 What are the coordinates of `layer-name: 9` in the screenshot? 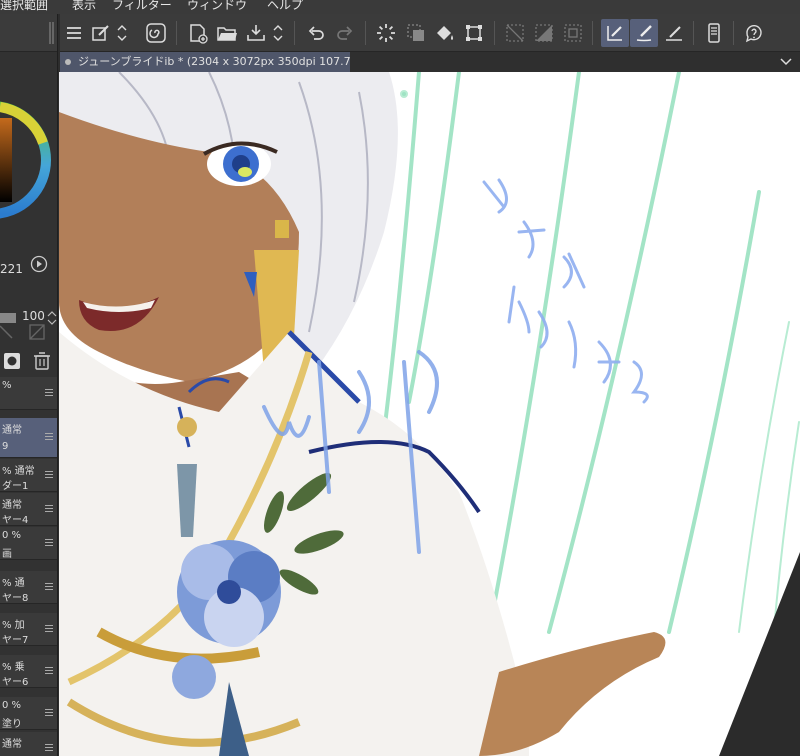 It's located at (5, 446).